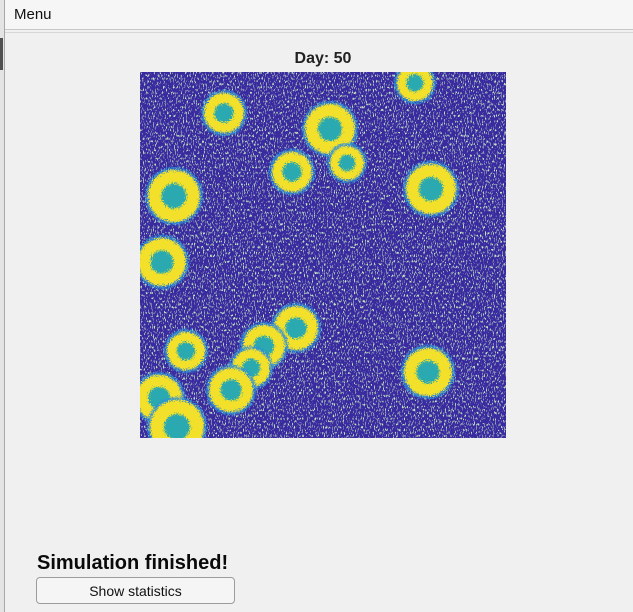  I want to click on window-left-edge, so click(2, 306).